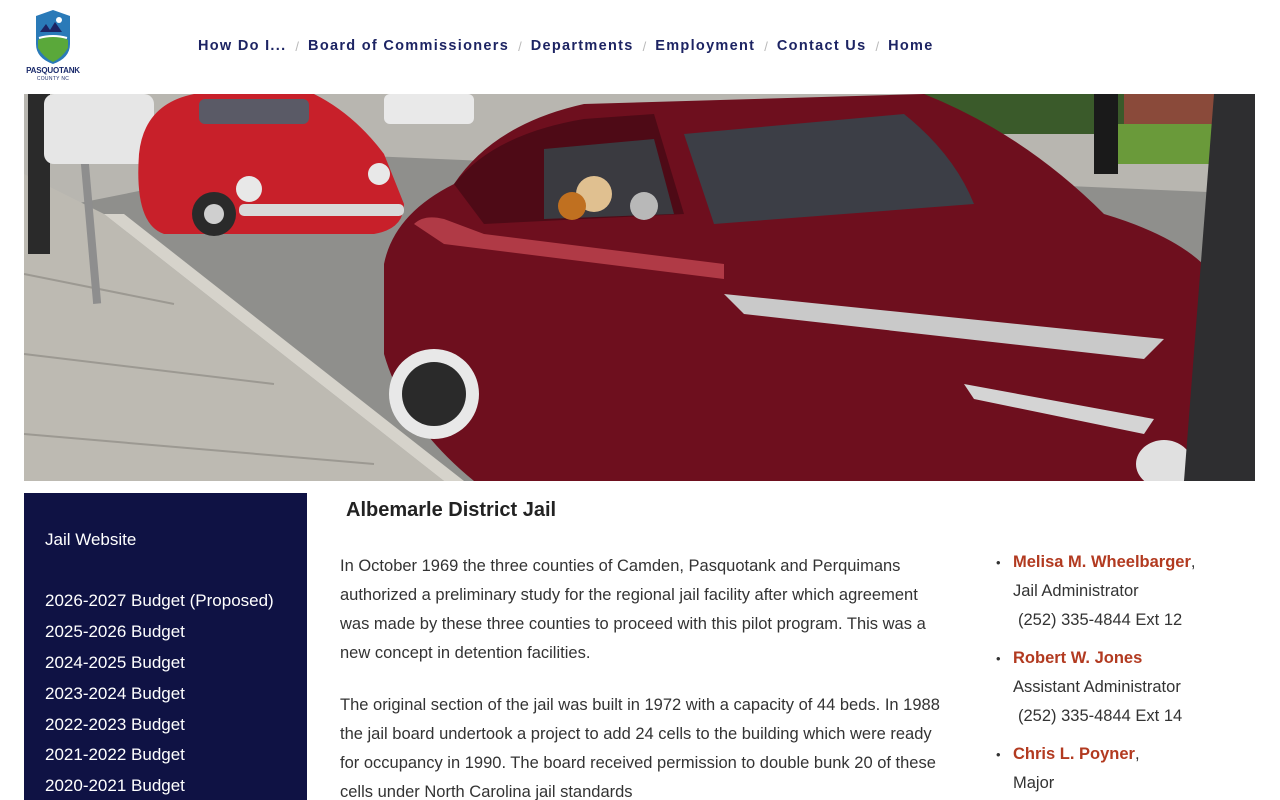 The image size is (1280, 800). I want to click on sidebar-item-2023-2024-budget: 2023-2024 Budget, so click(115, 694).